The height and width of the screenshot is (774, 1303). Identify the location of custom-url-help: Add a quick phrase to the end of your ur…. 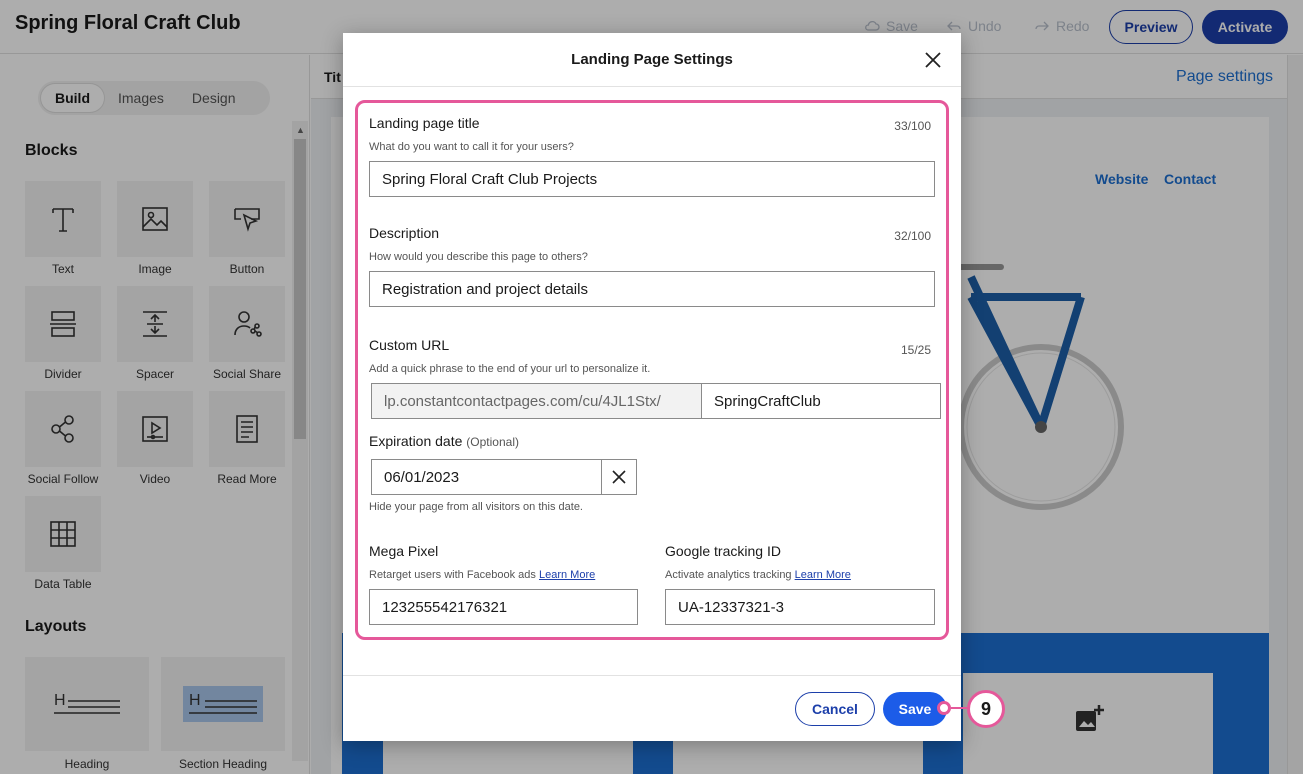
(510, 369).